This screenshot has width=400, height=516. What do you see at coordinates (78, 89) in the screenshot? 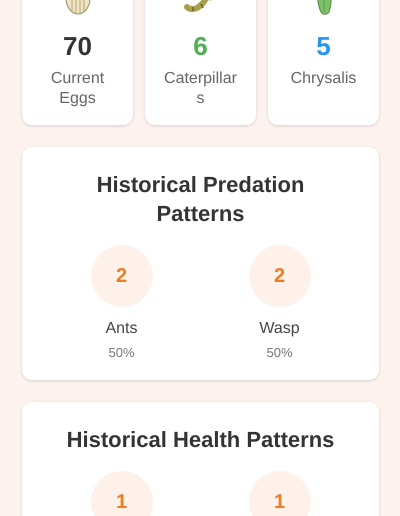
I see `stat-label: Current Eggs` at bounding box center [78, 89].